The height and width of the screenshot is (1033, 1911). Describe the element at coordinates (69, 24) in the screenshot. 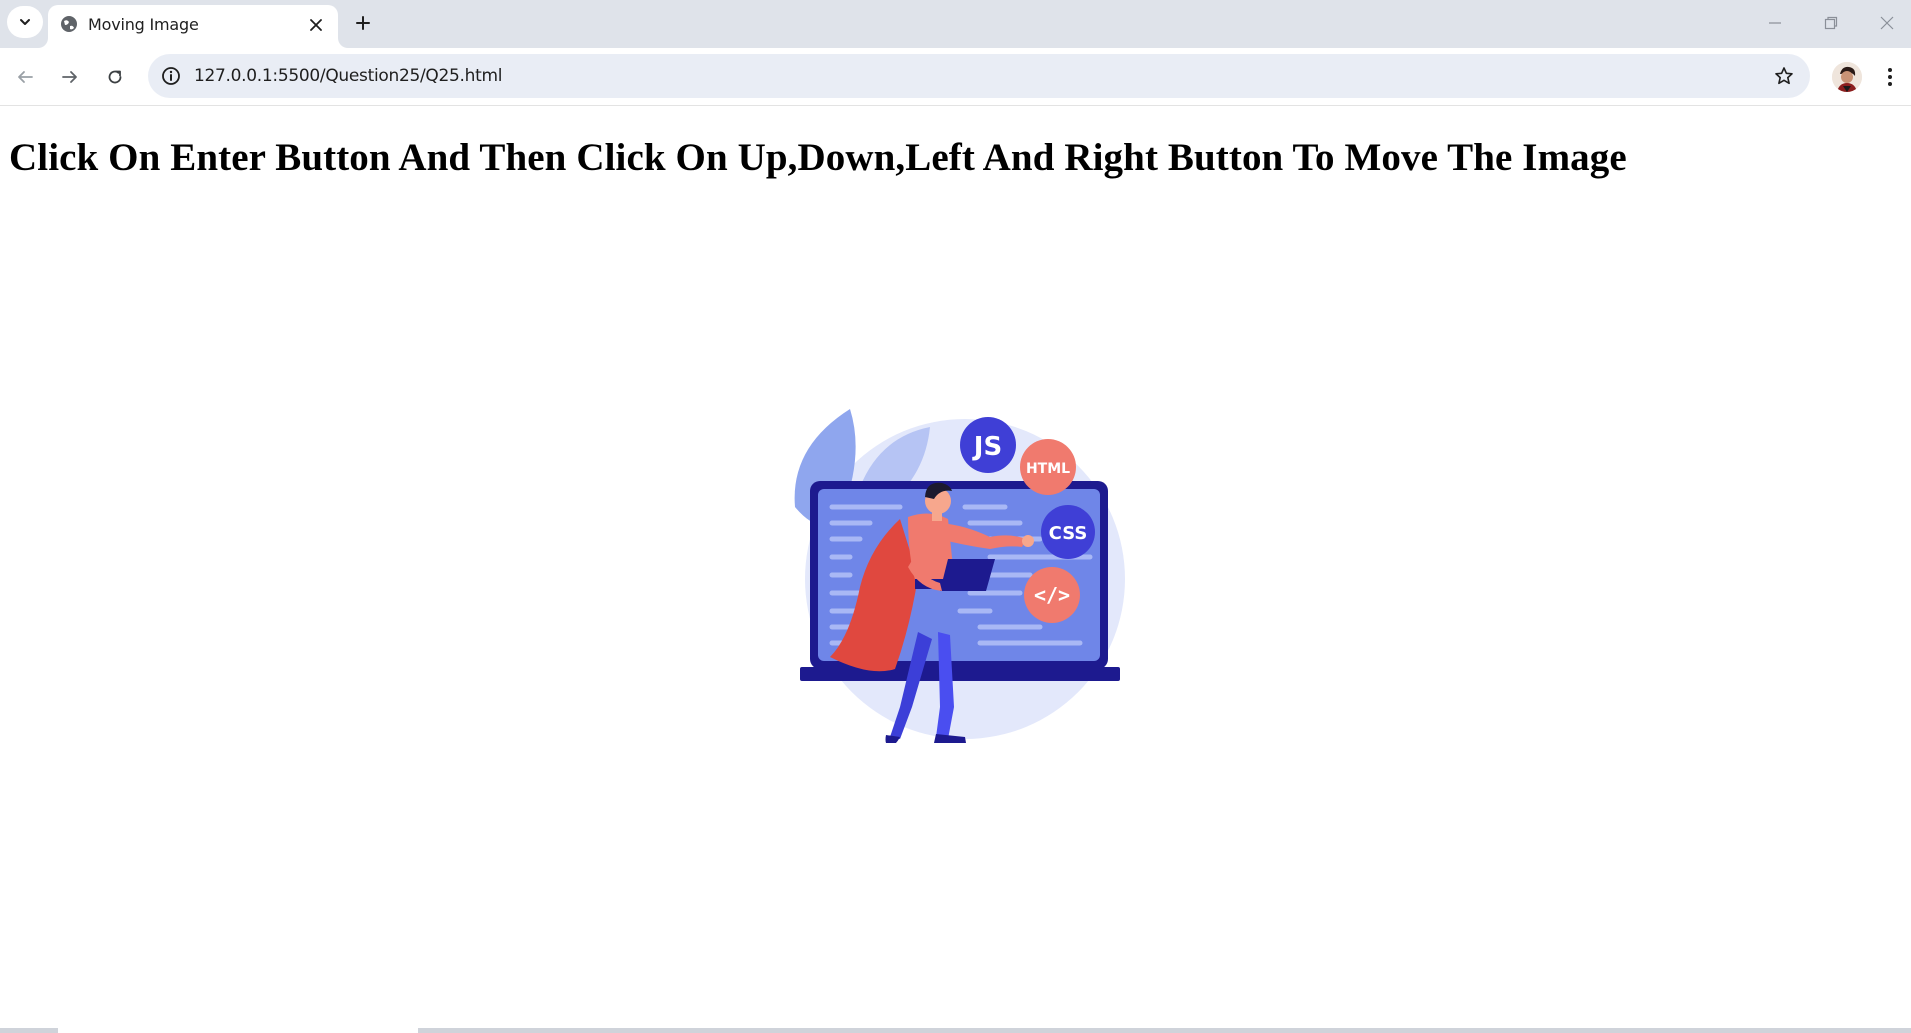

I see `globe-icon` at that location.